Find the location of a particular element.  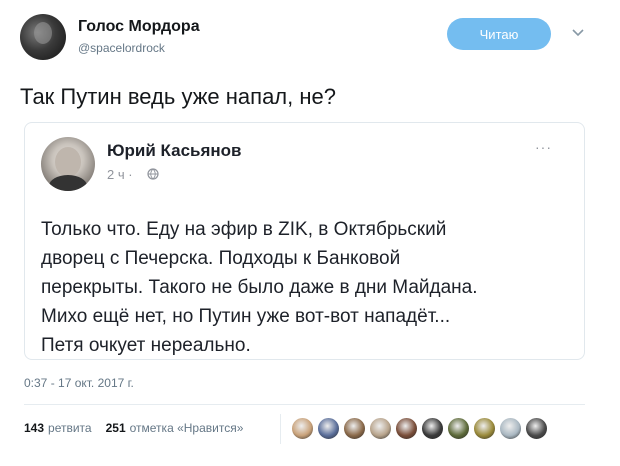

globe-icon is located at coordinates (153, 174).